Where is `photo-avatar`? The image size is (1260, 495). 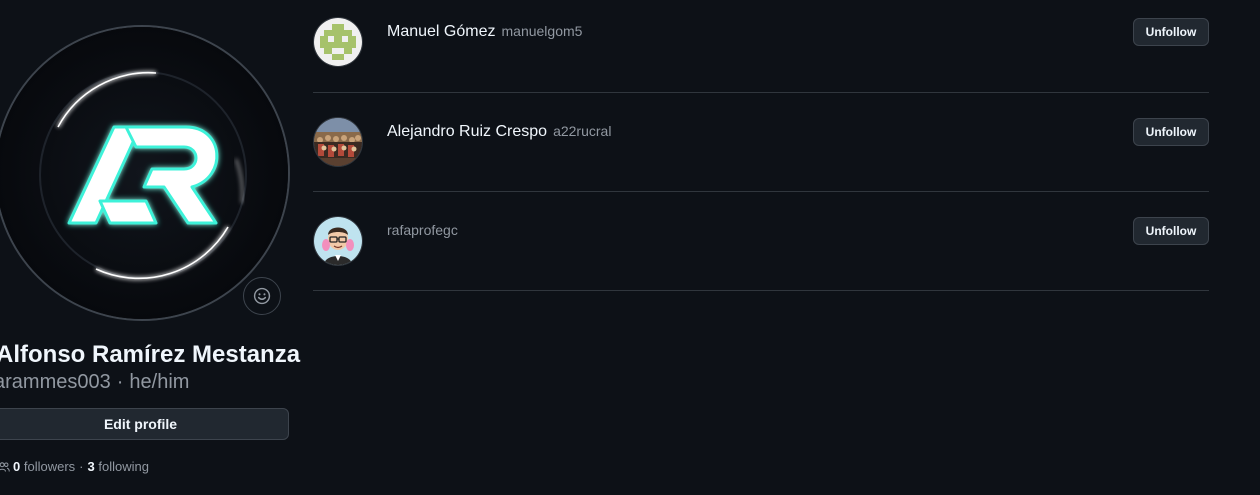
photo-avatar is located at coordinates (338, 142).